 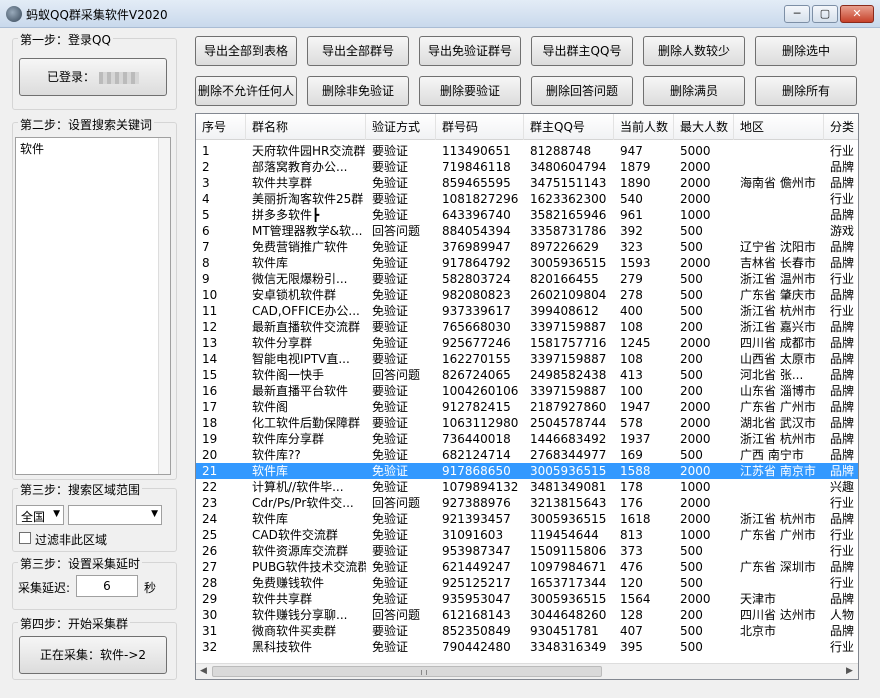 What do you see at coordinates (704, 127) in the screenshot?
I see `column-header: 最大人数` at bounding box center [704, 127].